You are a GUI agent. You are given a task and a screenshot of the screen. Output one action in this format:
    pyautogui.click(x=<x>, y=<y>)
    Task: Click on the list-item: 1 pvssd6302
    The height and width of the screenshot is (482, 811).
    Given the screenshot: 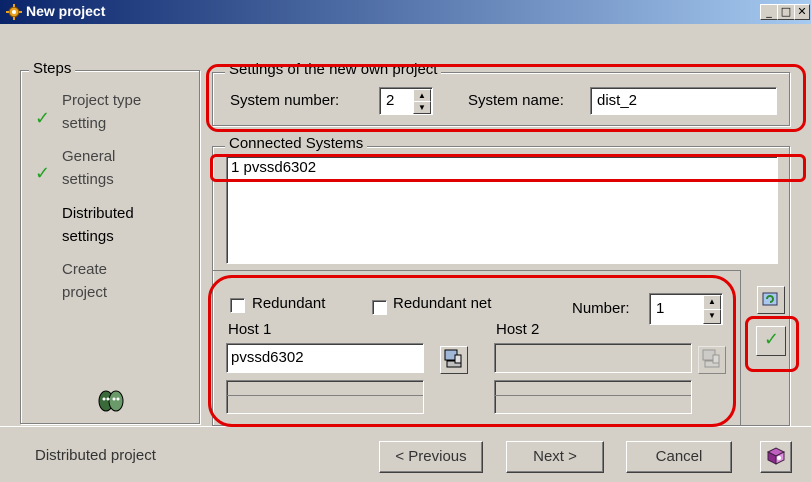 What is the action you would take?
    pyautogui.click(x=273, y=167)
    